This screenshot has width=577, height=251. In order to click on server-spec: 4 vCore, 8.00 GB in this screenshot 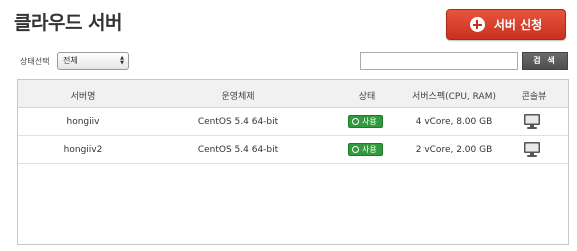, I will do `click(454, 122)`.